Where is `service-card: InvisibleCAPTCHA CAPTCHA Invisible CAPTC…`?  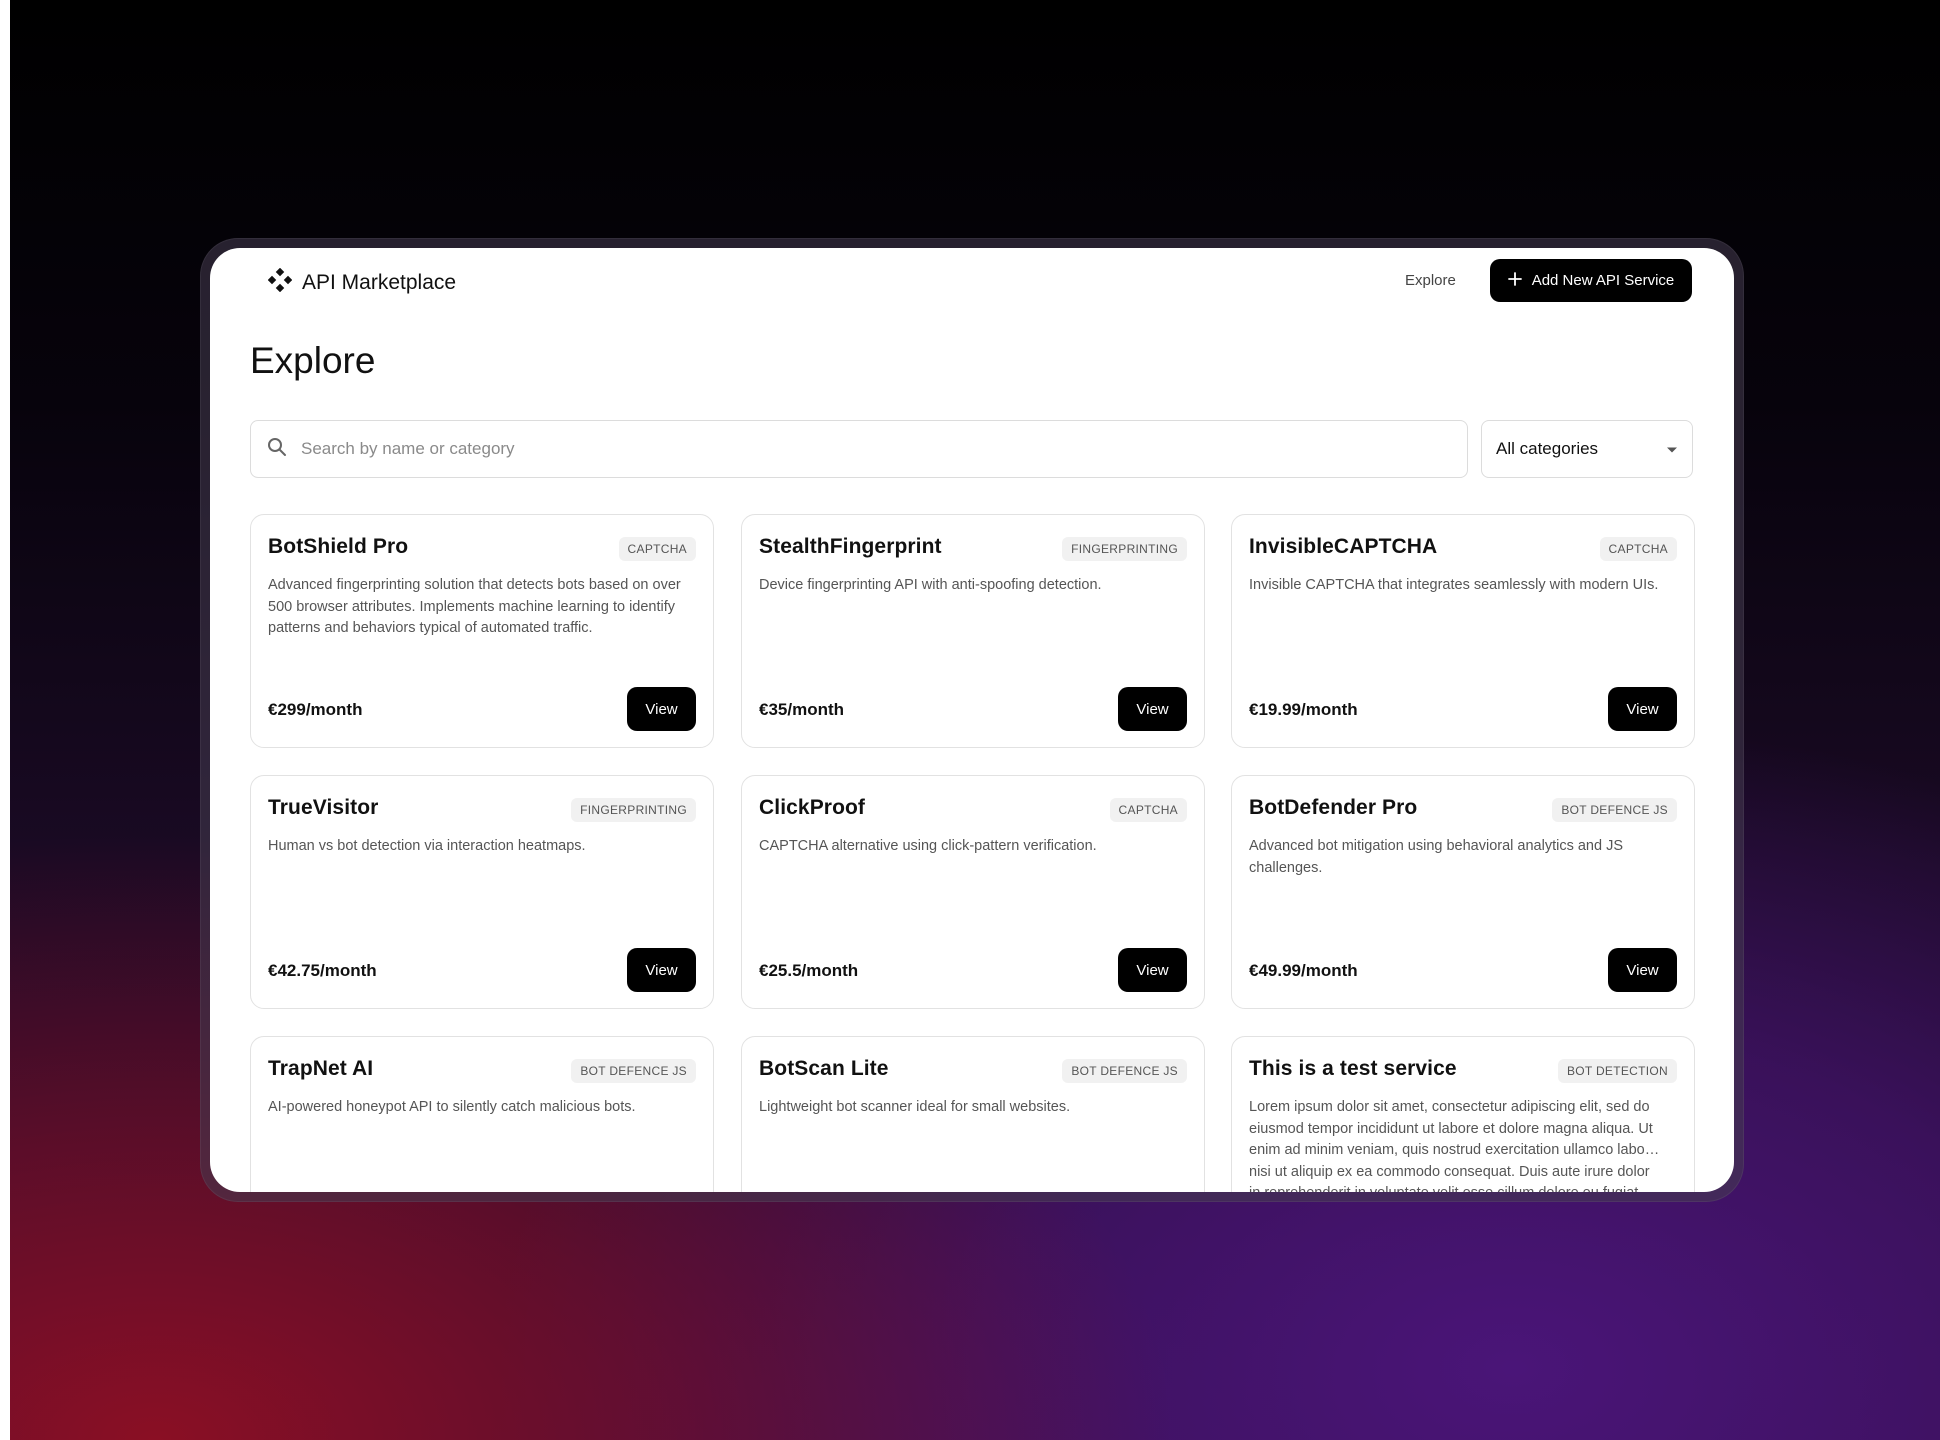
service-card: InvisibleCAPTCHA CAPTCHA Invisible CAPTC… is located at coordinates (1463, 631).